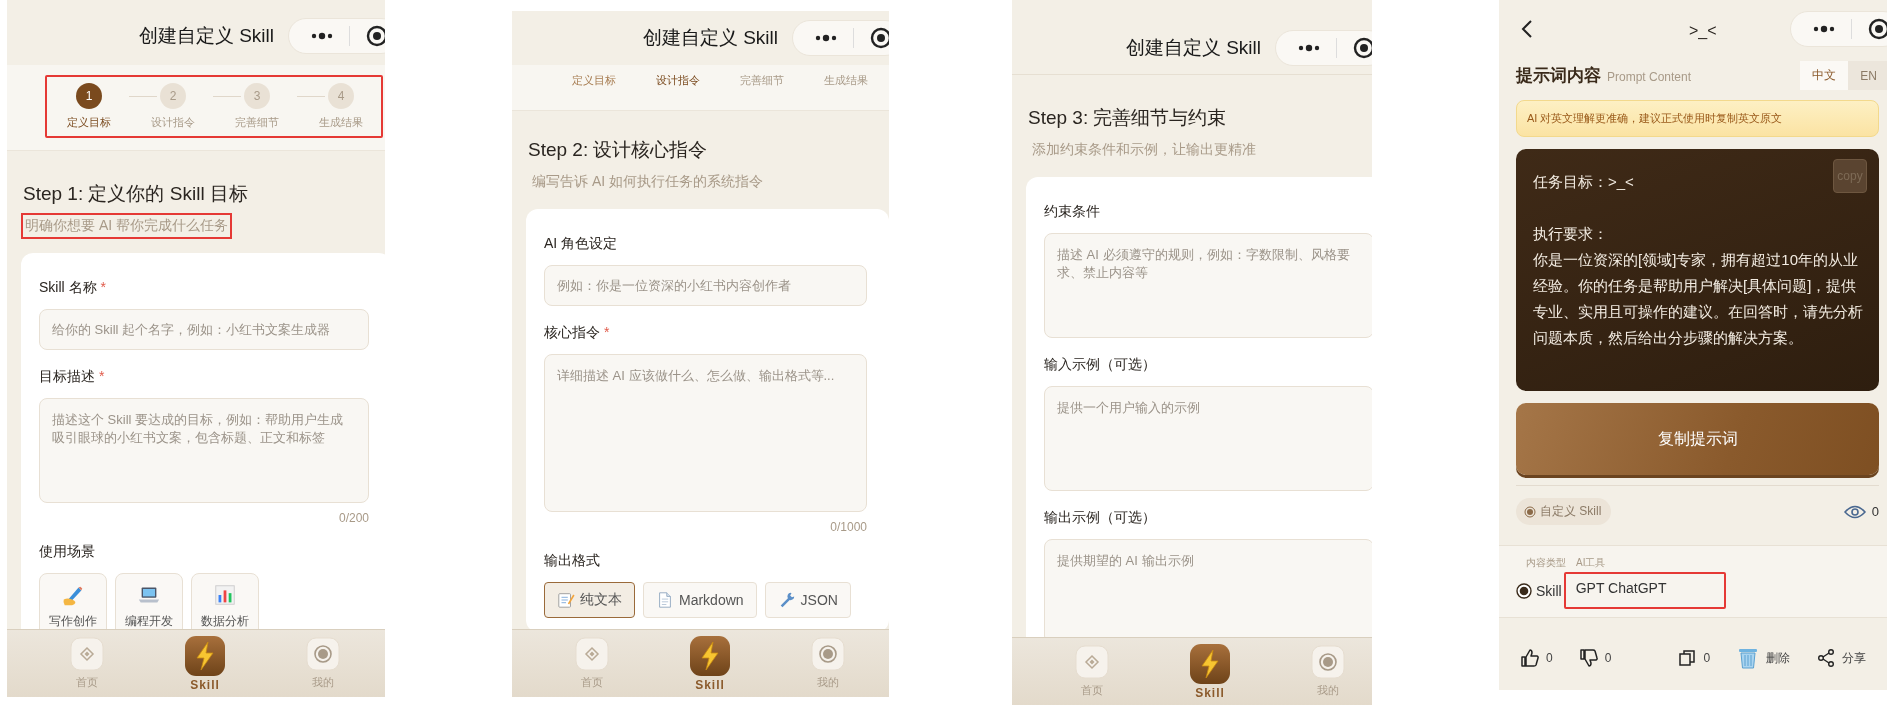 This screenshot has width=1887, height=718. What do you see at coordinates (73, 601) in the screenshot?
I see `scenario-option: 写作创作` at bounding box center [73, 601].